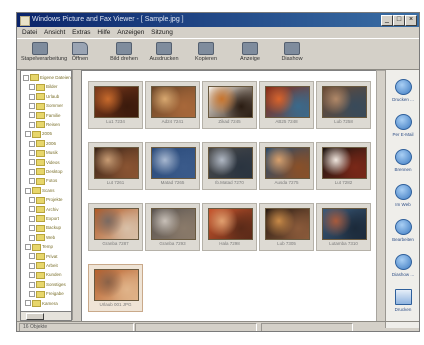  Describe the element at coordinates (402, 162) in the screenshot. I see `action-burn: Brennen` at that location.